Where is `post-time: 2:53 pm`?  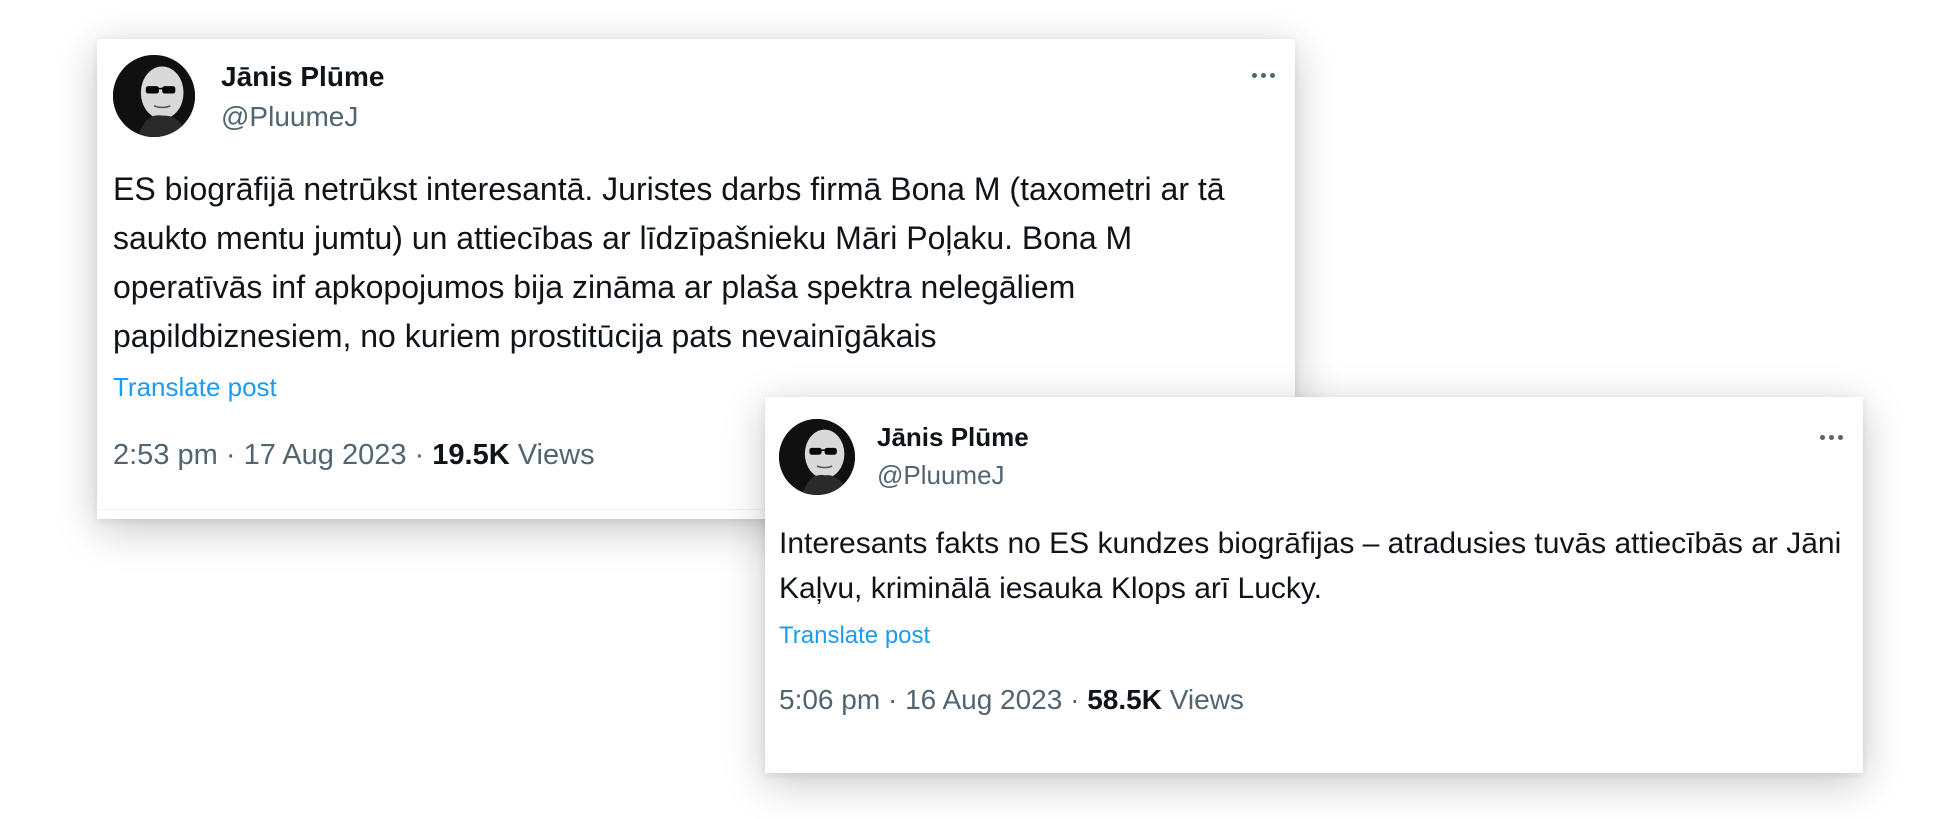 post-time: 2:53 pm is located at coordinates (165, 455).